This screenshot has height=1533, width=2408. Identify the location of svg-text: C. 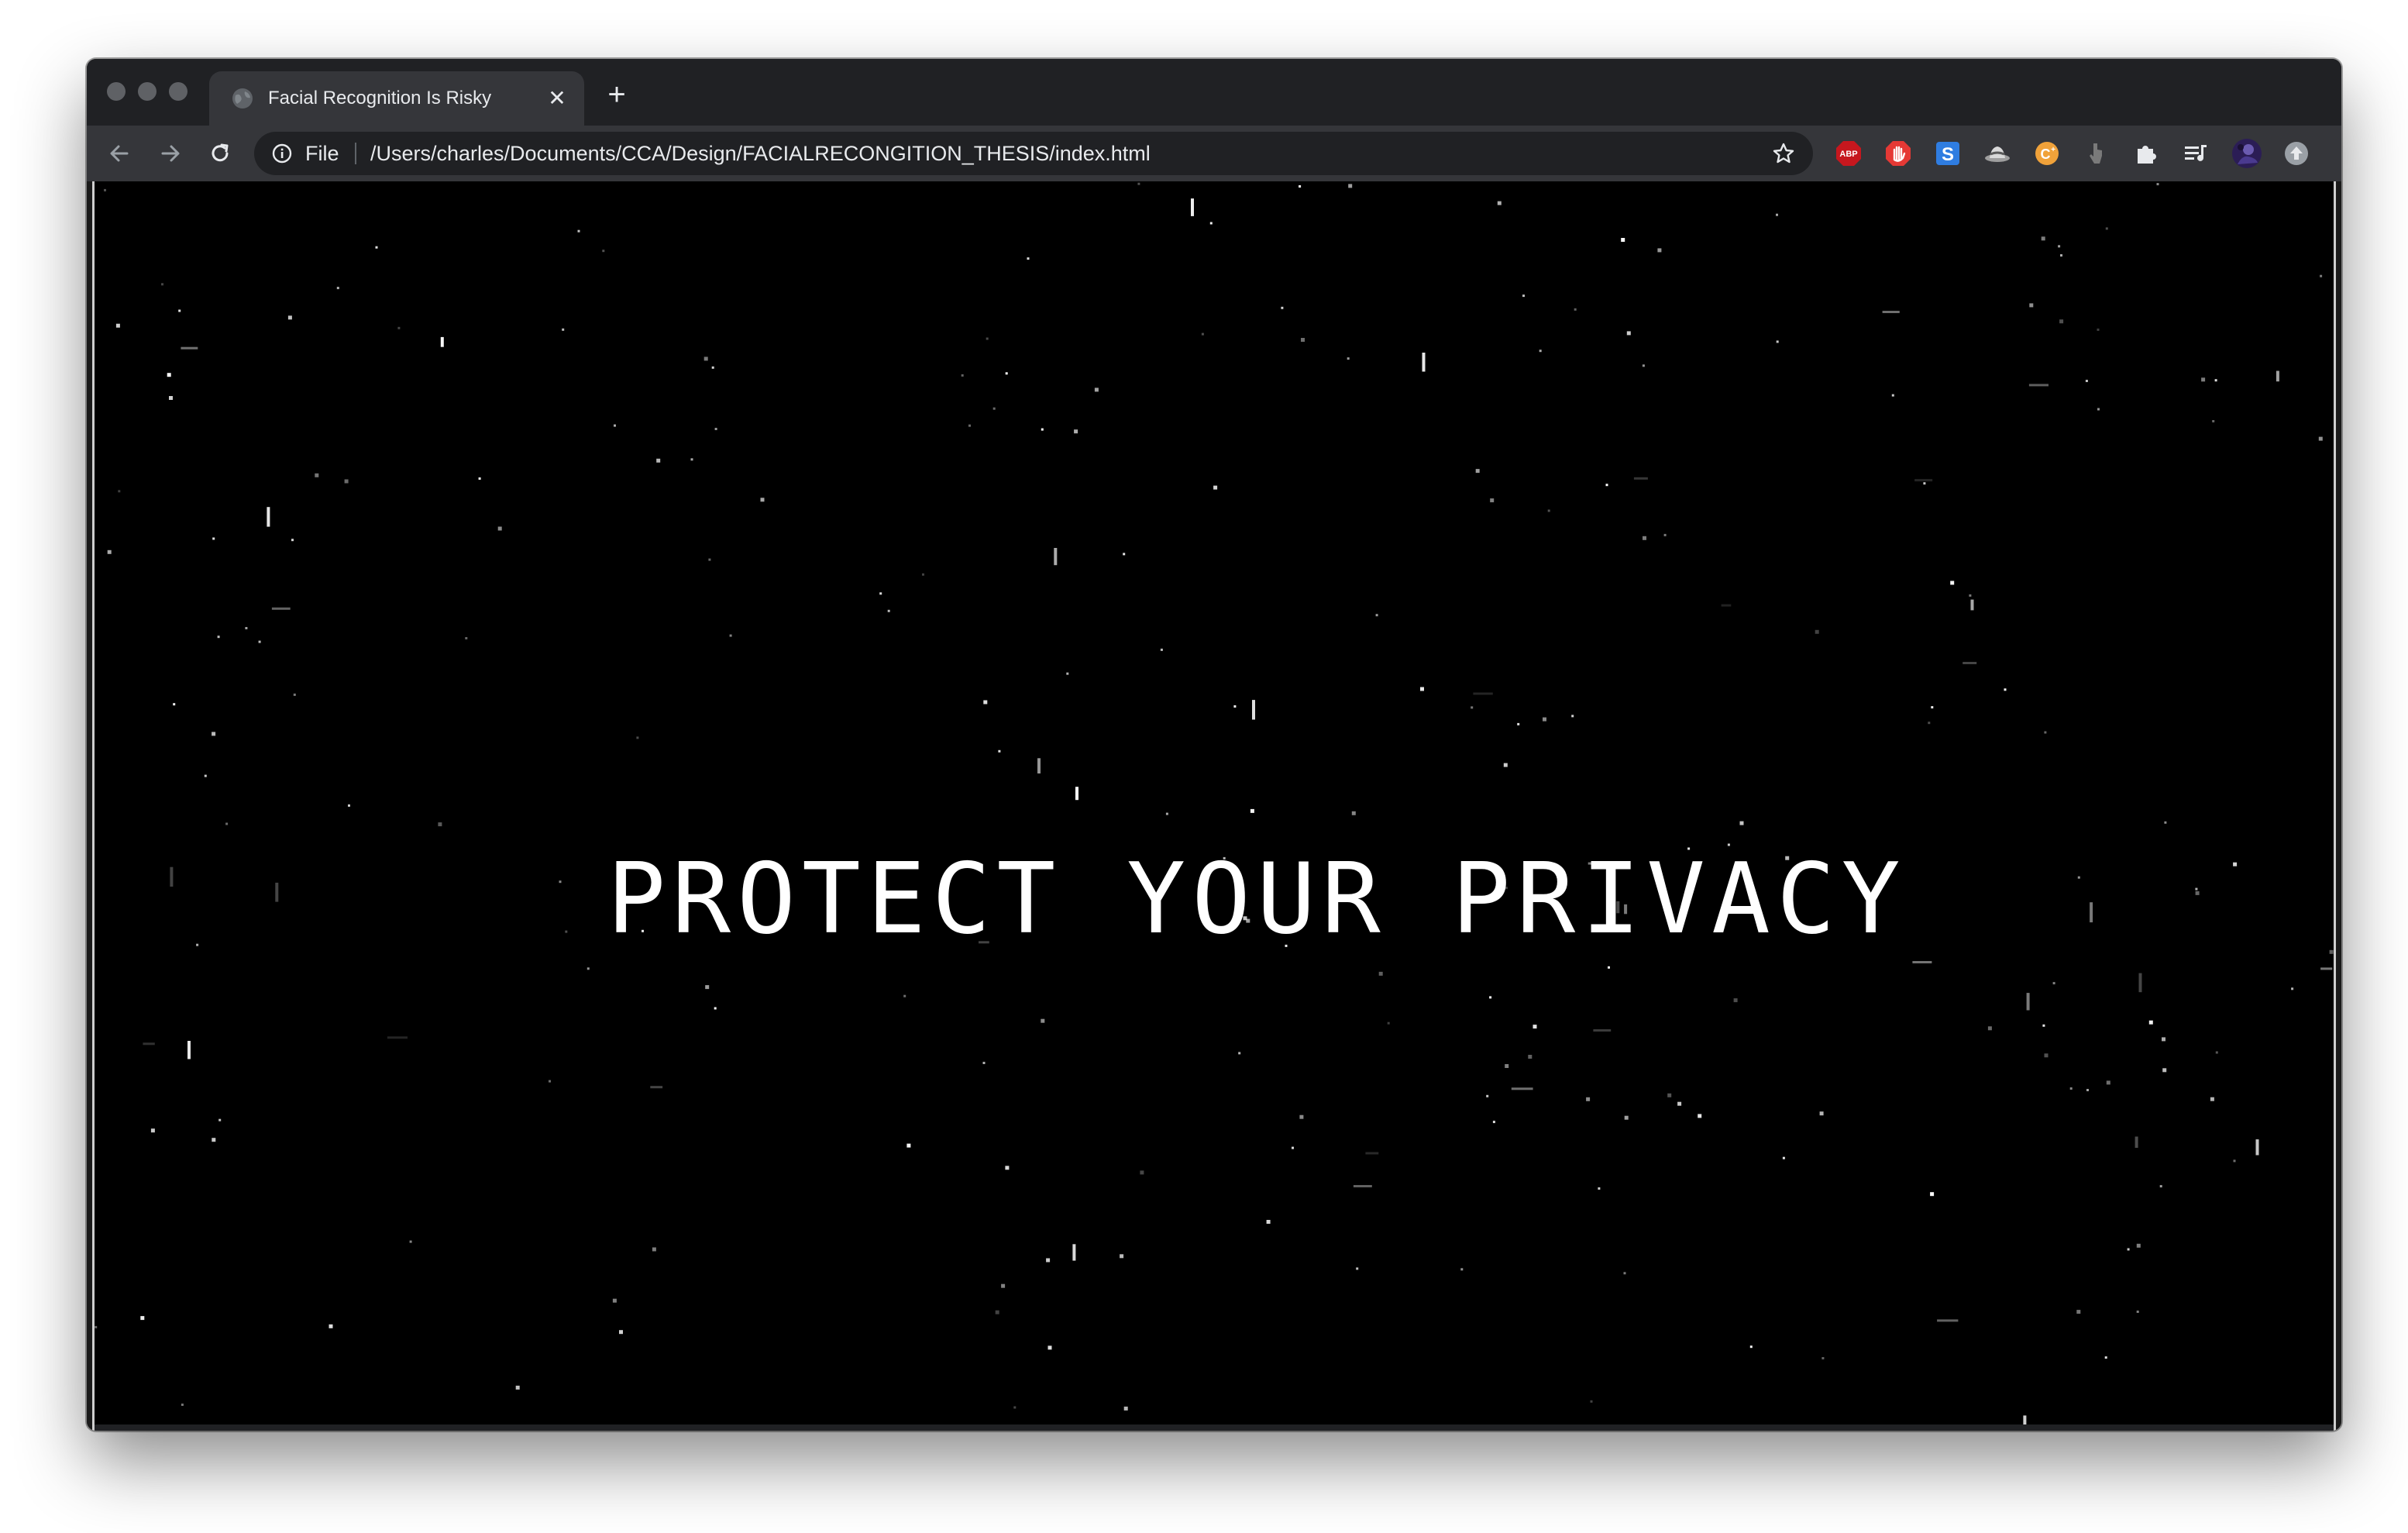
(2046, 154).